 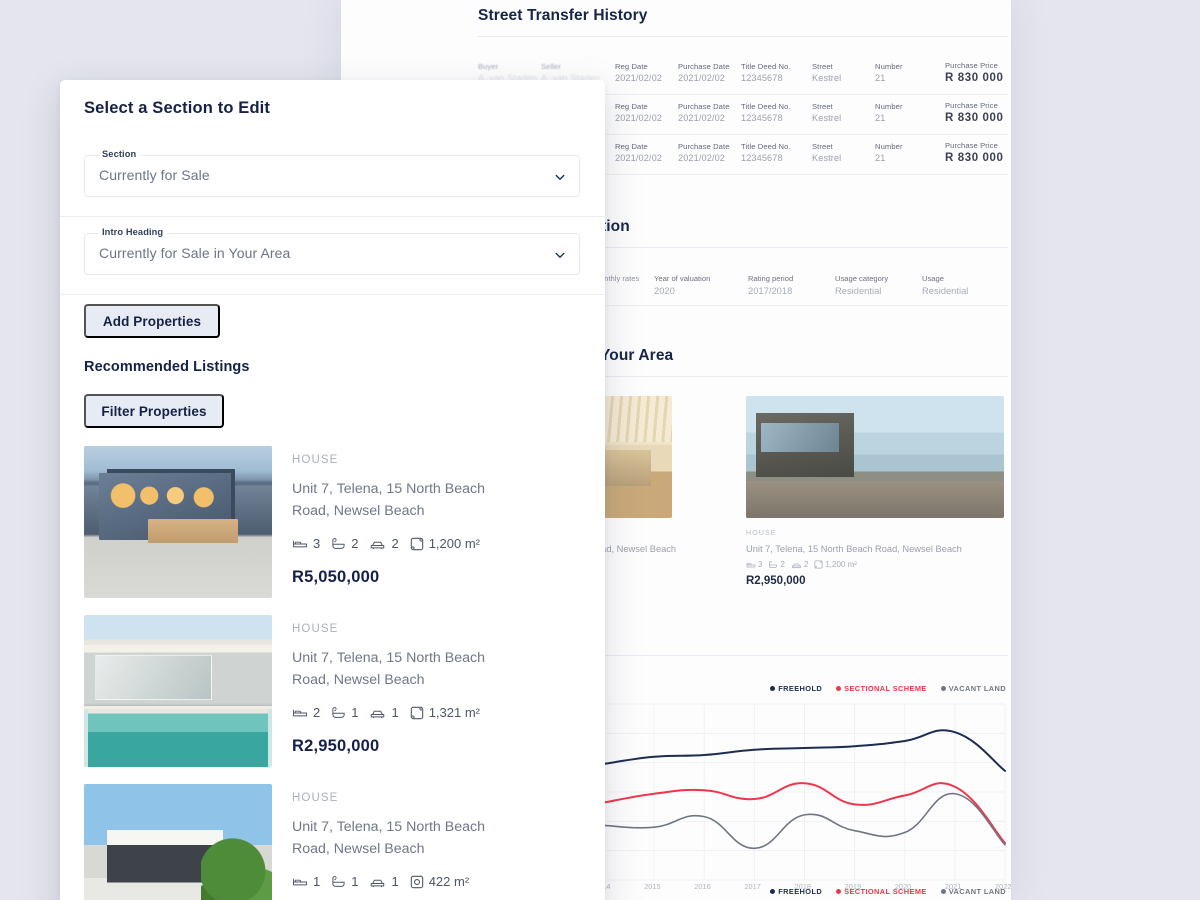 I want to click on intro-heading-value: Currently for Sale in Your Area, so click(x=195, y=253).